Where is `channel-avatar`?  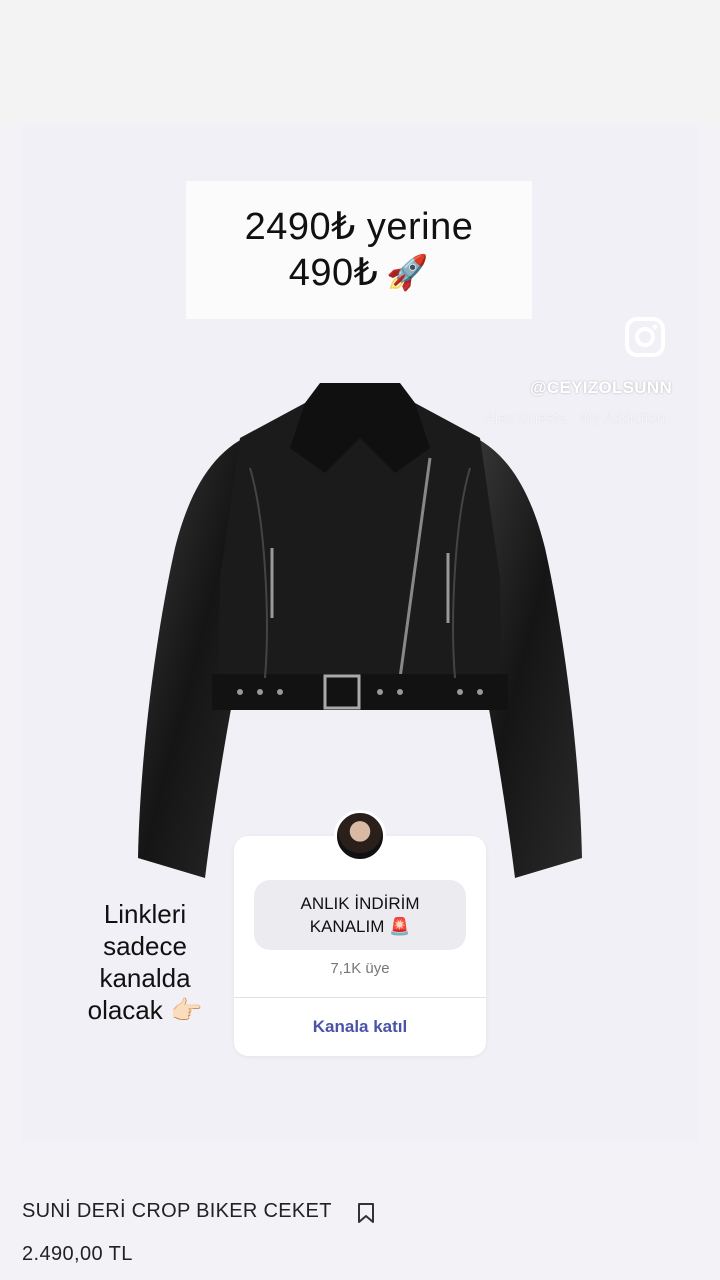 channel-avatar is located at coordinates (360, 836).